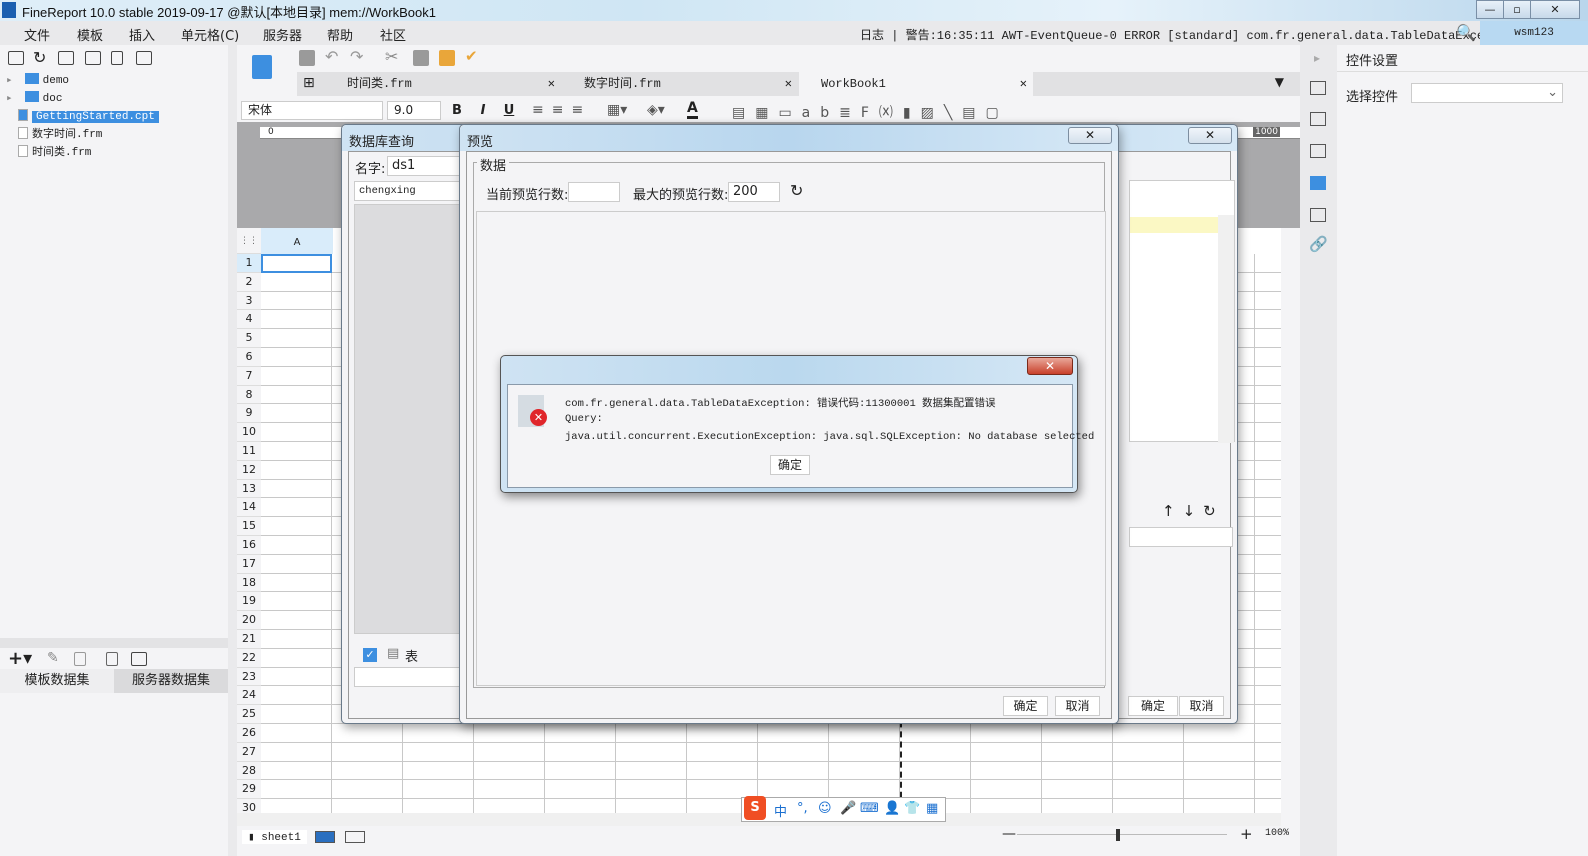 This screenshot has height=856, width=1588. What do you see at coordinates (1181, 537) in the screenshot?
I see `param-field` at bounding box center [1181, 537].